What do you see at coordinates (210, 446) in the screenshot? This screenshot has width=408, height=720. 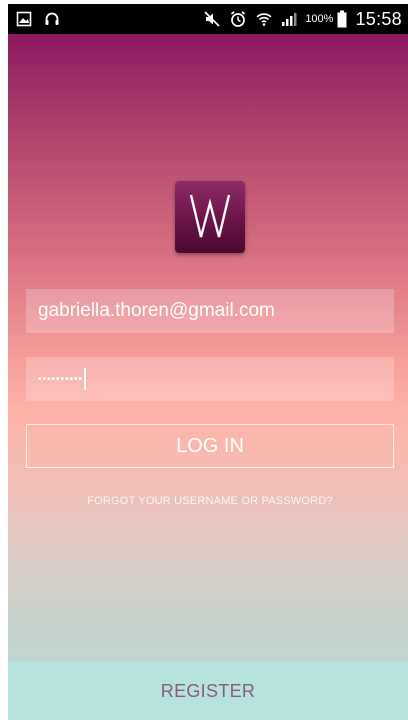 I see `login-button: LOG IN` at bounding box center [210, 446].